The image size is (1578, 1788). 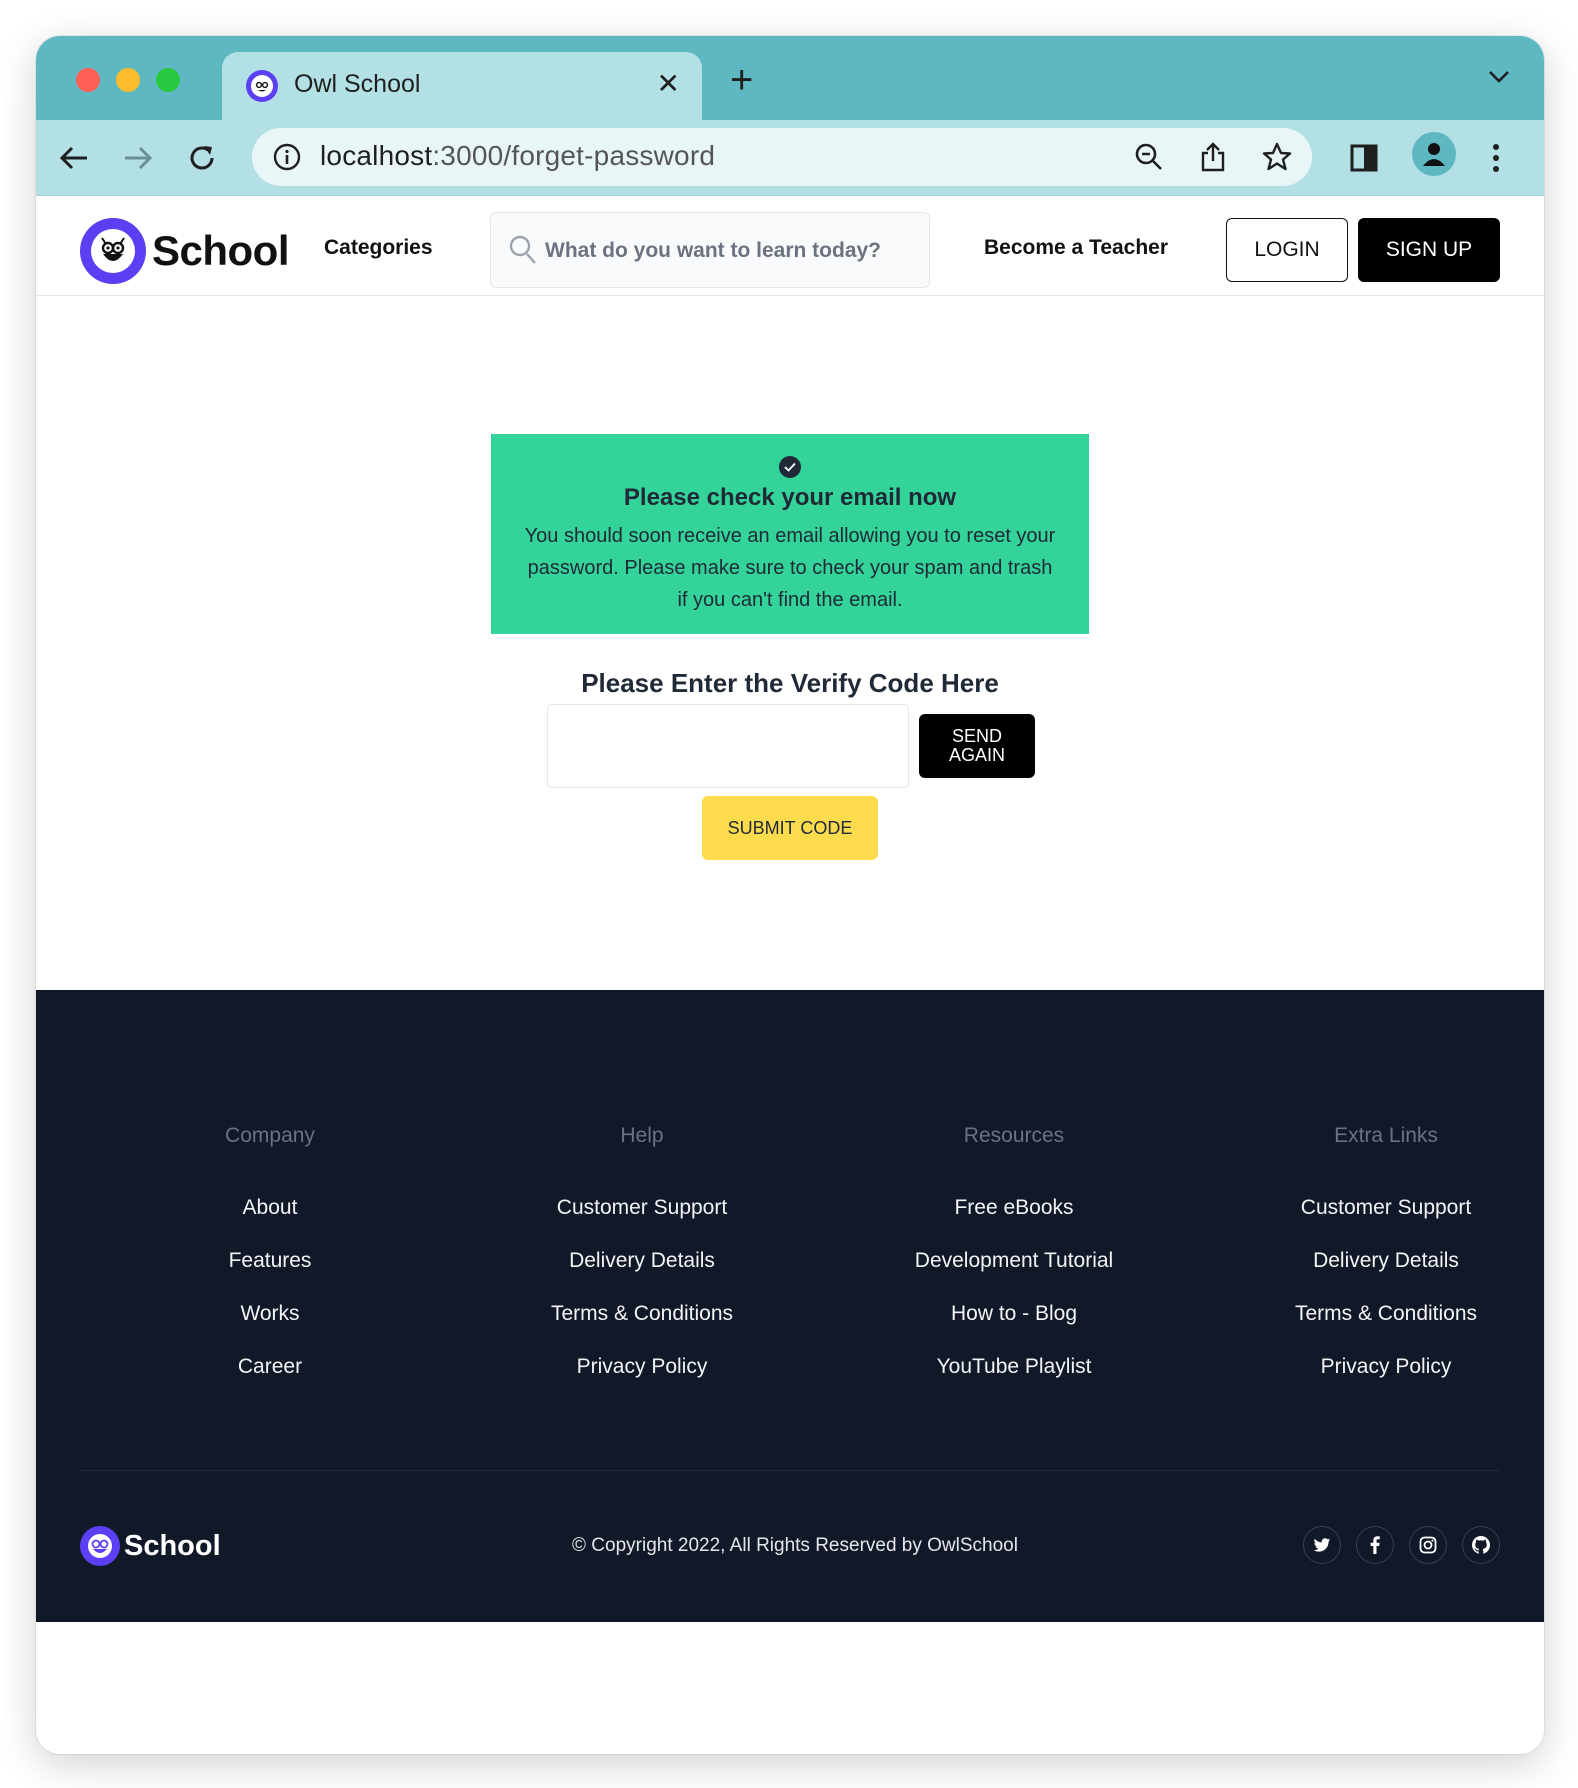 I want to click on browser-tab: Owl School ✕, so click(x=462, y=87).